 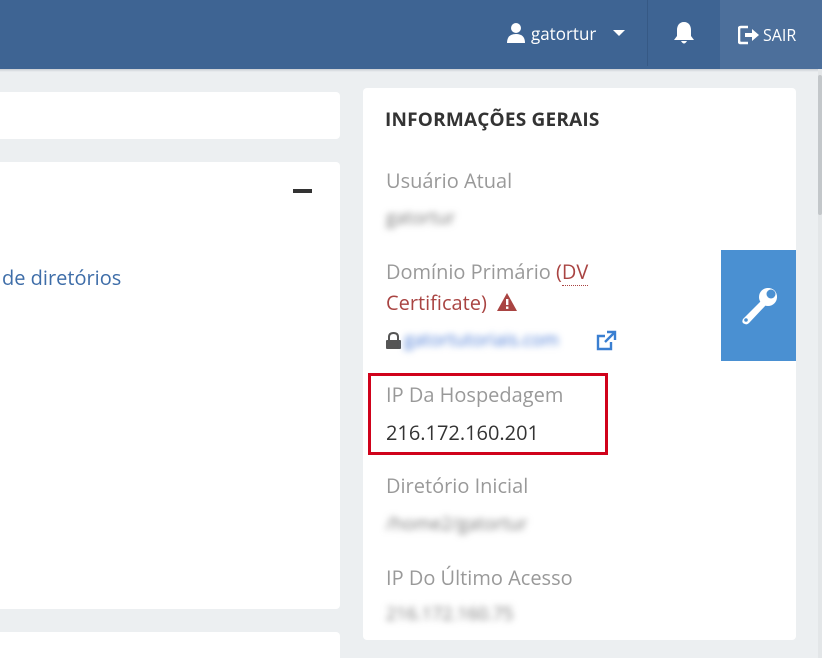 I want to click on bell-icon, so click(x=684, y=33).